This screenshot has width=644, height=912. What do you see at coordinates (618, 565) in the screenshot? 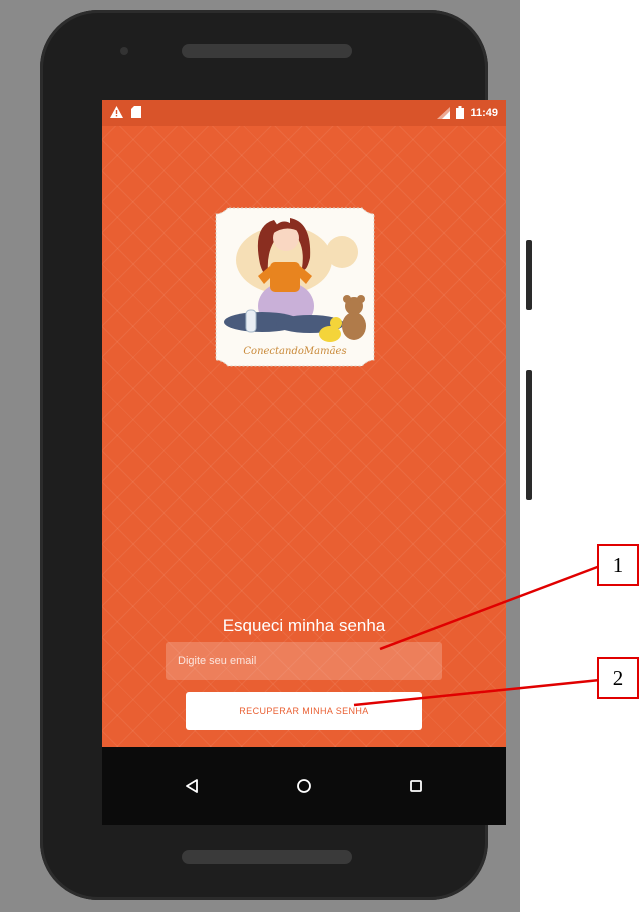
I see `callout-1: 1` at bounding box center [618, 565].